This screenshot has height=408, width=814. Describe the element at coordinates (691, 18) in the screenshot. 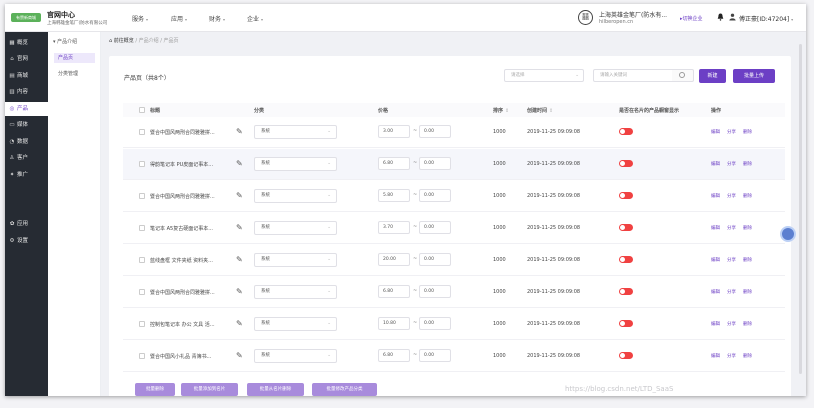

I see `switch-company-link: ▸切换企业` at that location.